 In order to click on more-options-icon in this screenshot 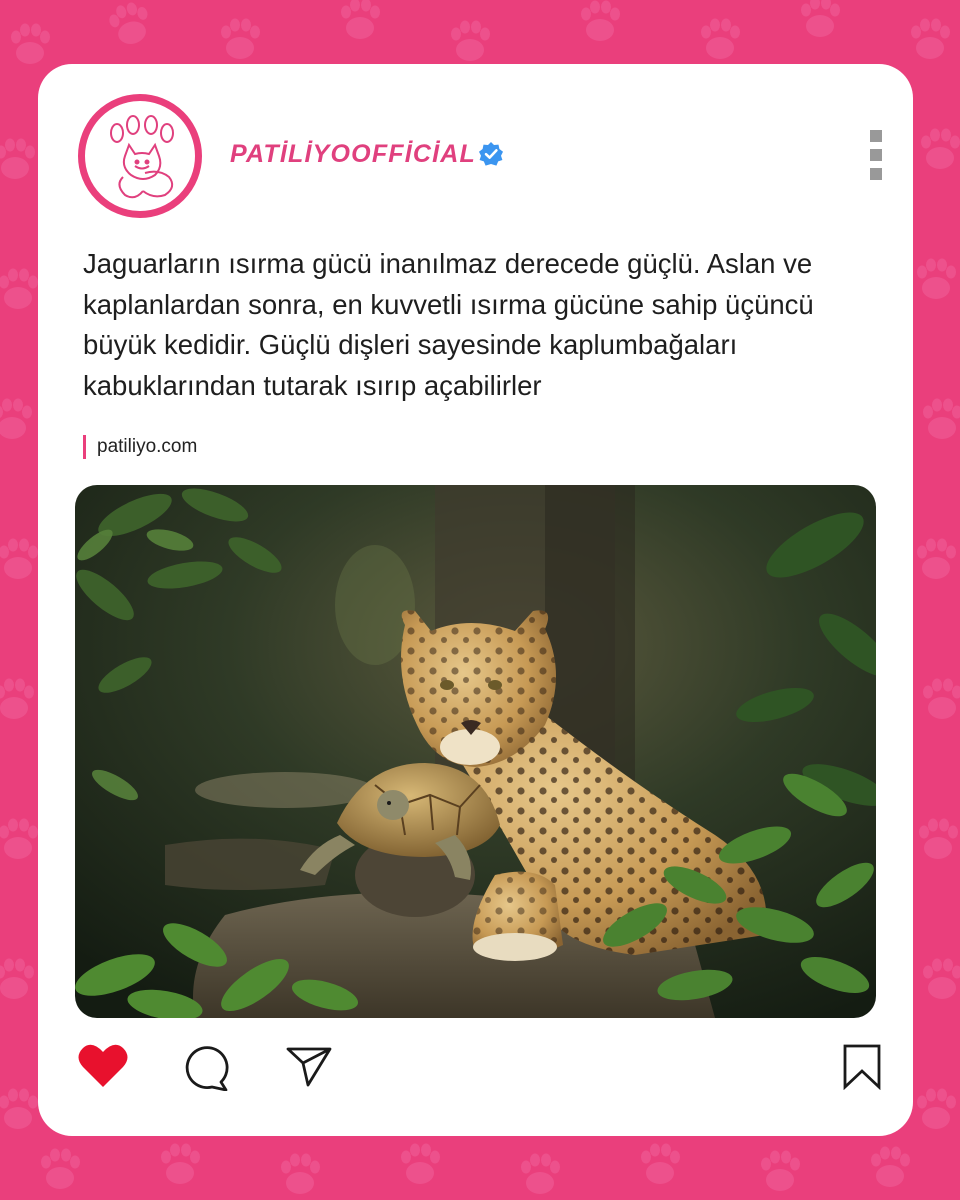, I will do `click(876, 156)`.